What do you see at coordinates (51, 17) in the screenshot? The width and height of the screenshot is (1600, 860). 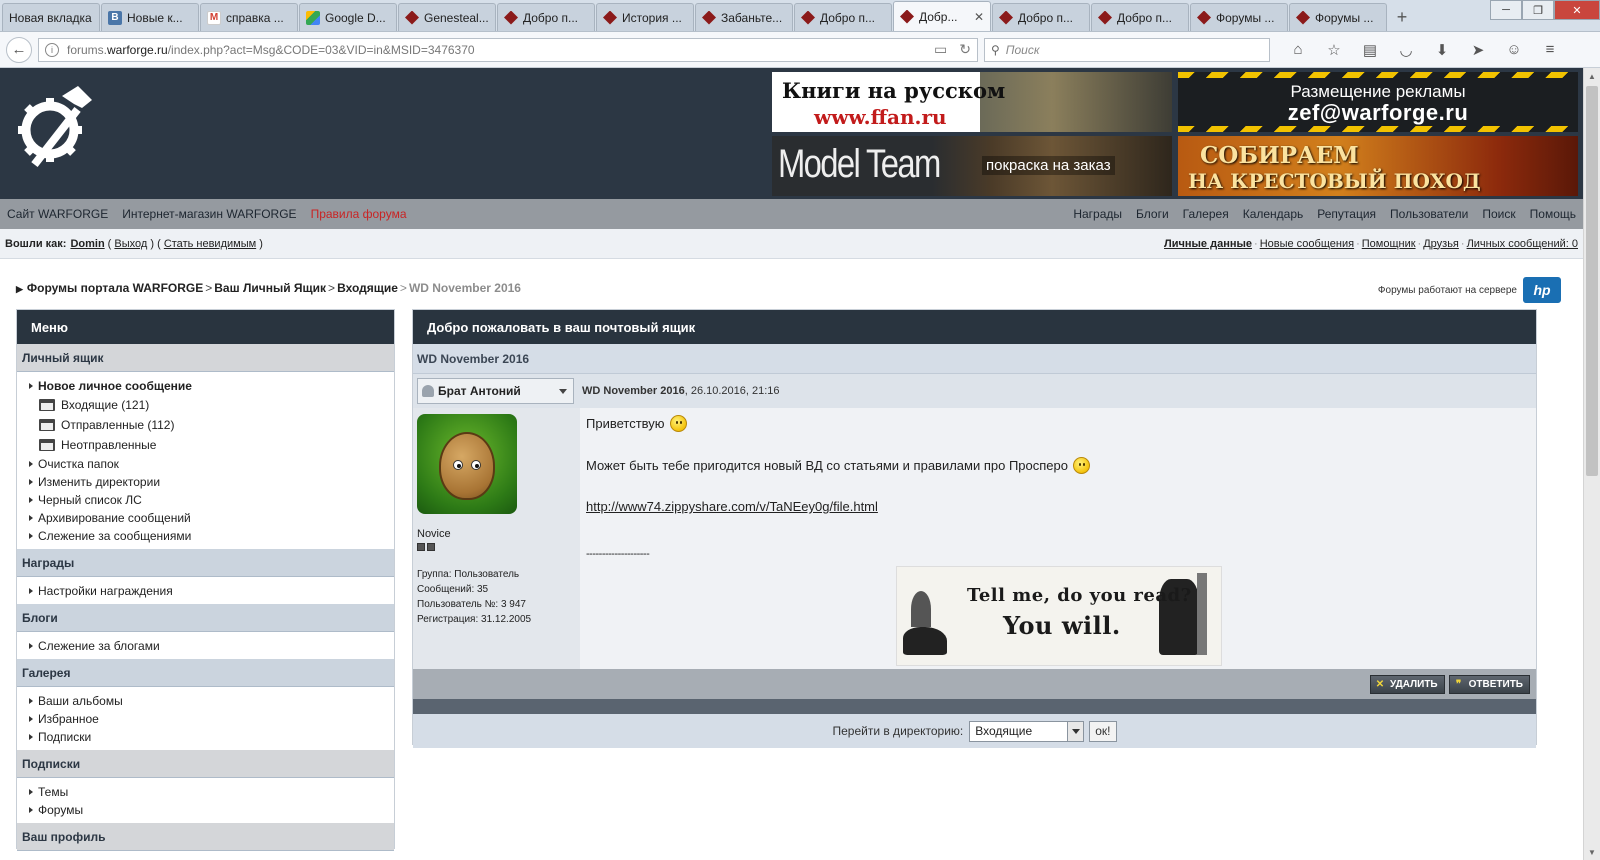 I see `browser-tab: Новая вкладка` at bounding box center [51, 17].